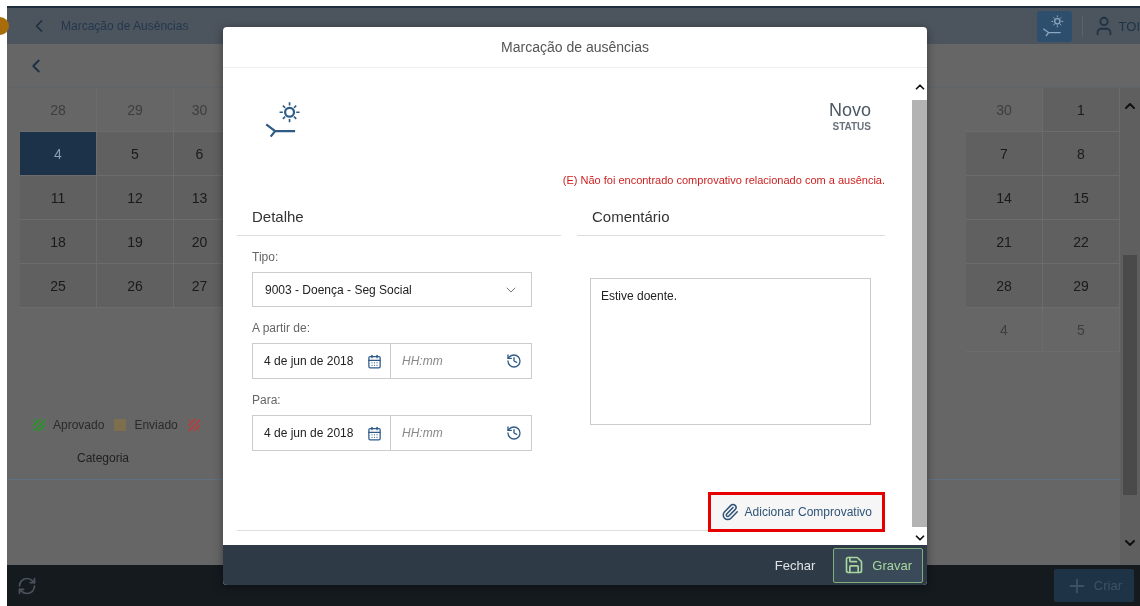 Image resolution: width=1140 pixels, height=606 pixels. What do you see at coordinates (1081, 242) in the screenshot?
I see `calendar-day: 22` at bounding box center [1081, 242].